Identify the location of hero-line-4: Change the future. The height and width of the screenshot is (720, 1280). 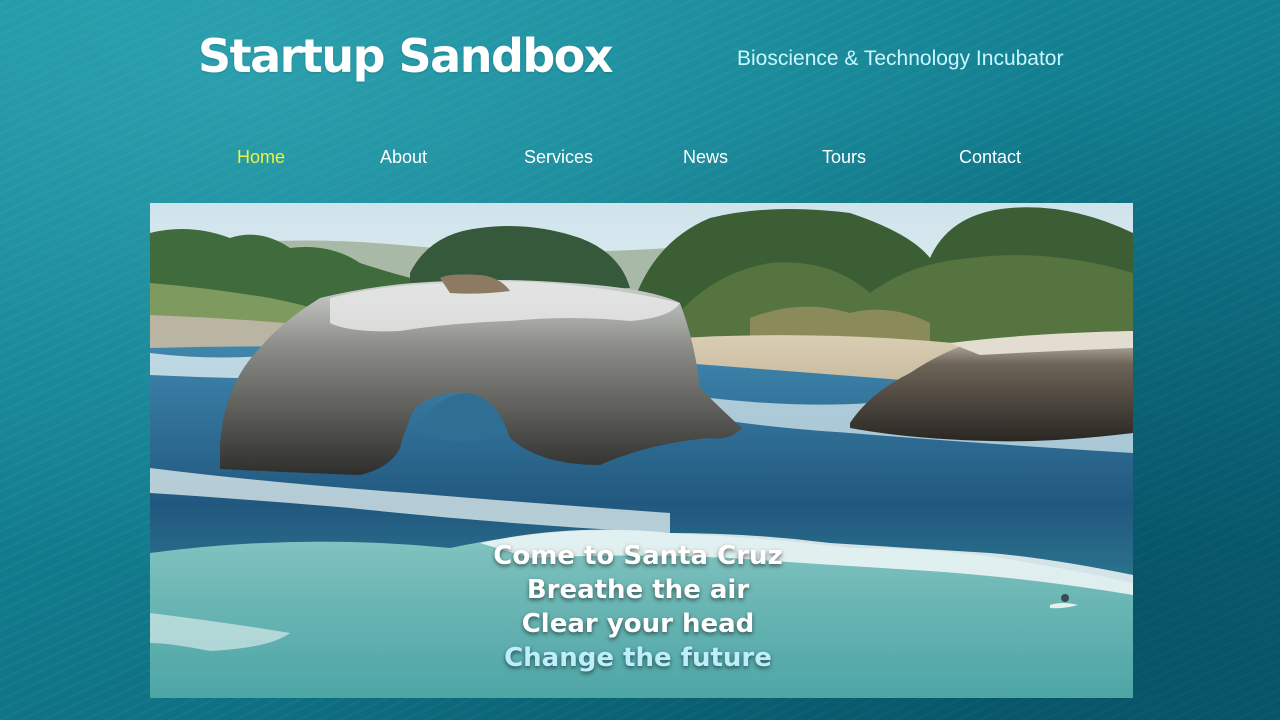
(638, 658).